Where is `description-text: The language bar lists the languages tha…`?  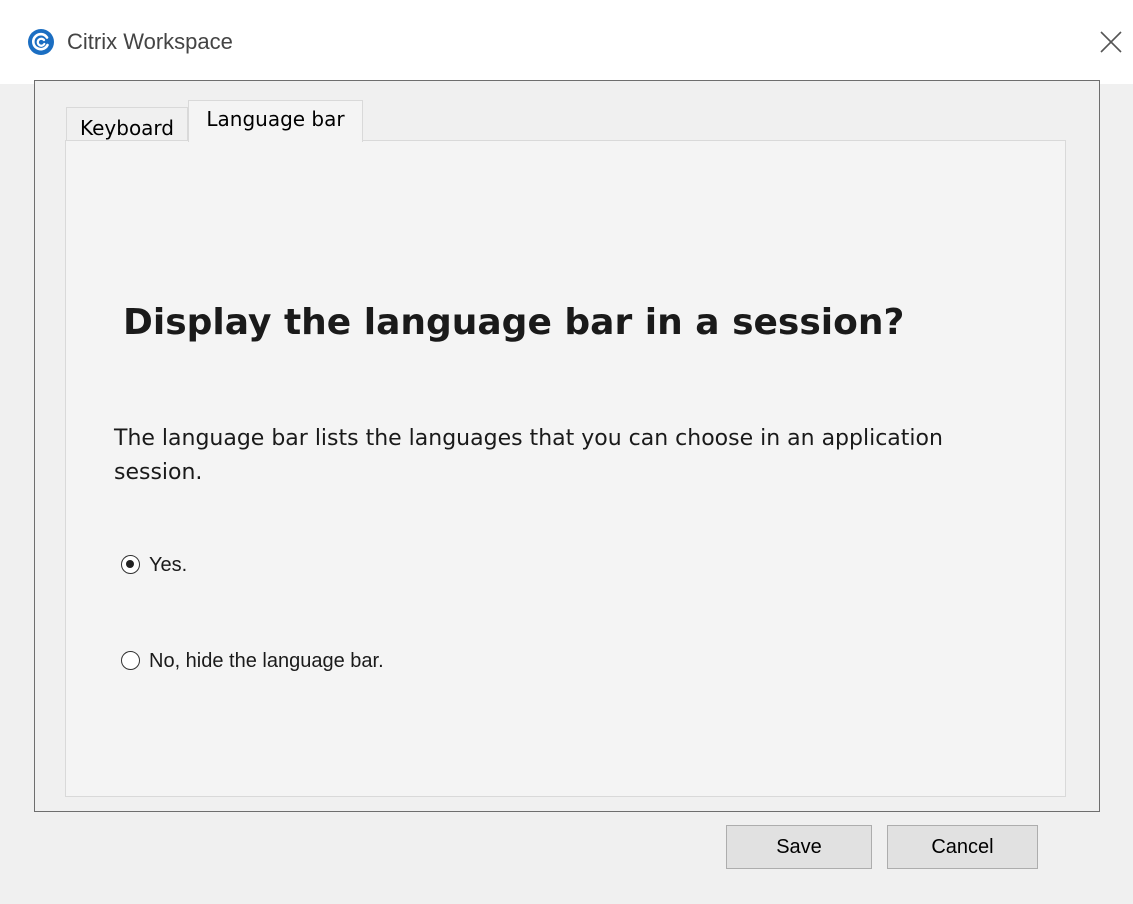
description-text: The language bar lists the languages tha… is located at coordinates (528, 455).